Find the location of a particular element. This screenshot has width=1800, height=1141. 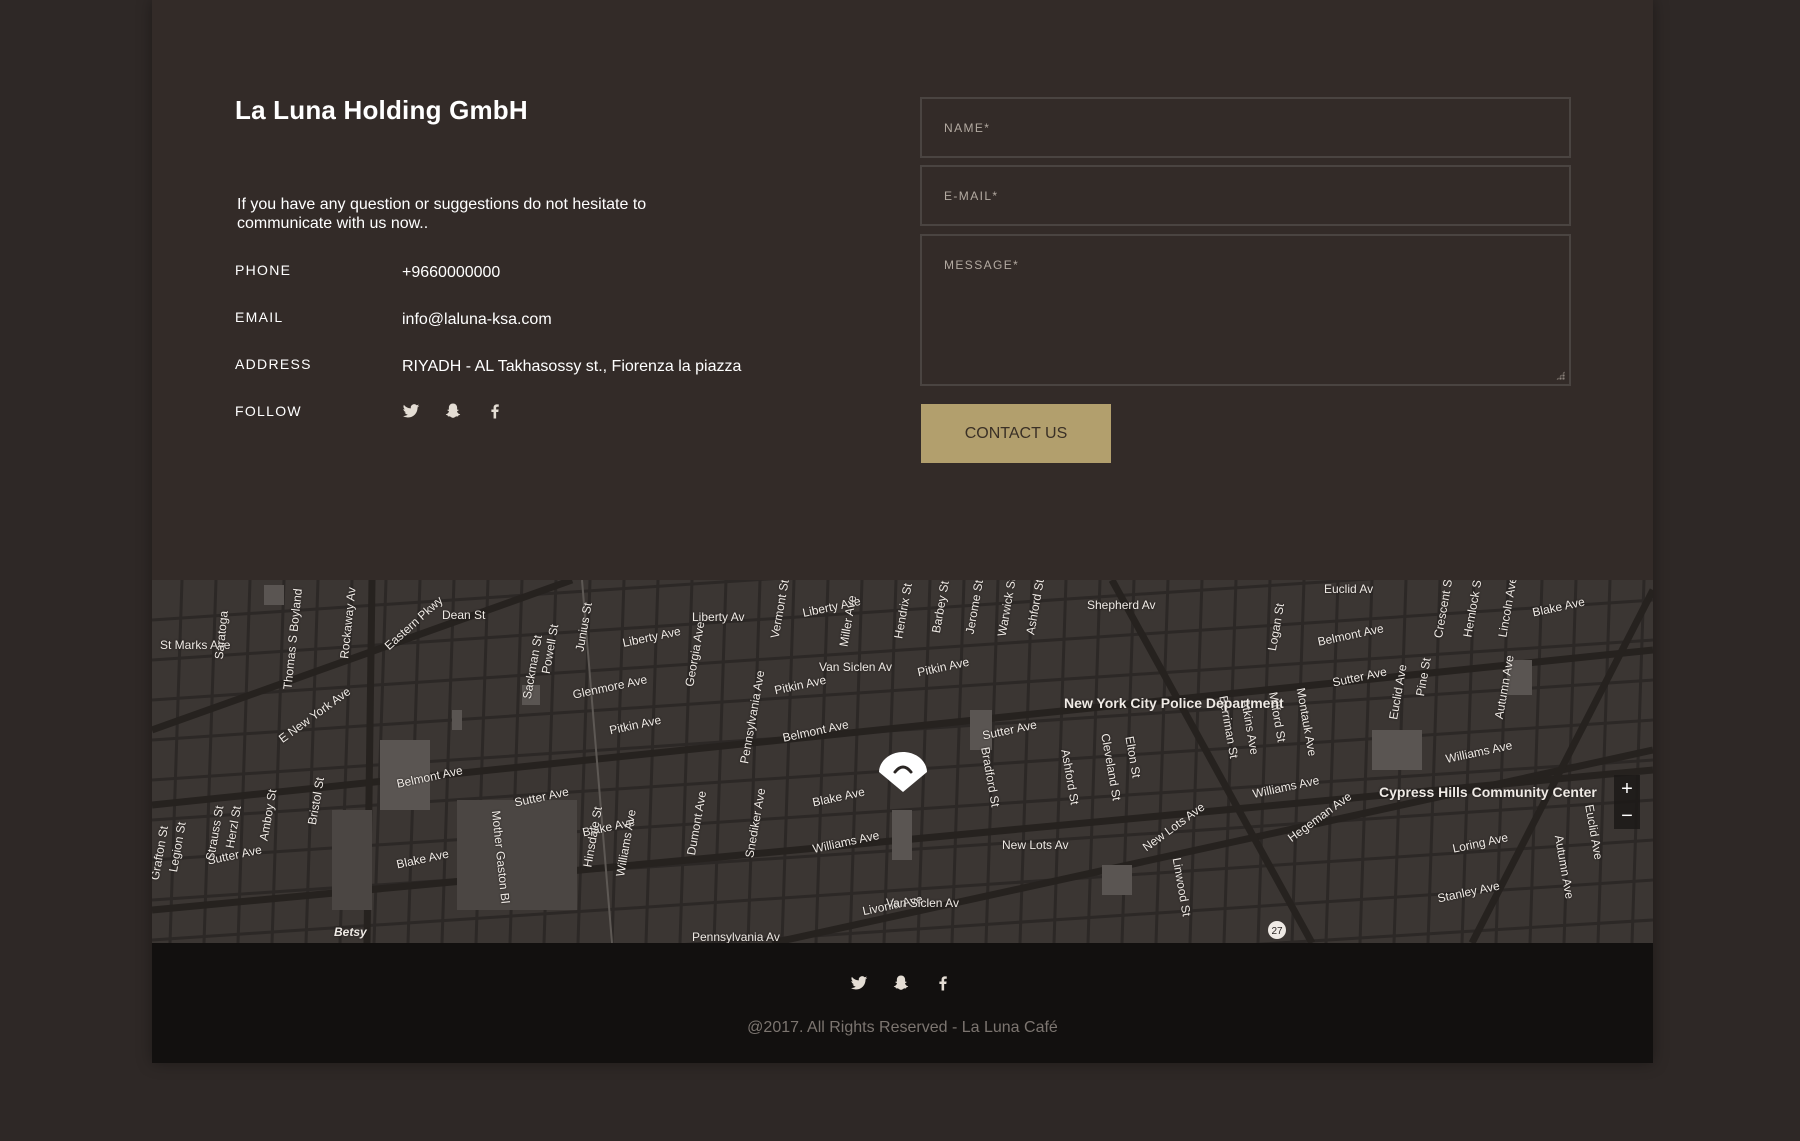

map-zoom-controls: + − is located at coordinates (1627, 802).